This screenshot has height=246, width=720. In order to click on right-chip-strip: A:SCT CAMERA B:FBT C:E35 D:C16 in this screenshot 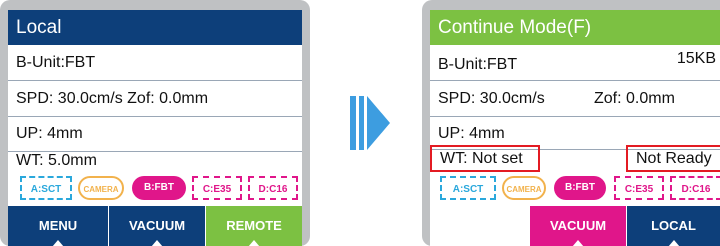, I will do `click(575, 190)`.